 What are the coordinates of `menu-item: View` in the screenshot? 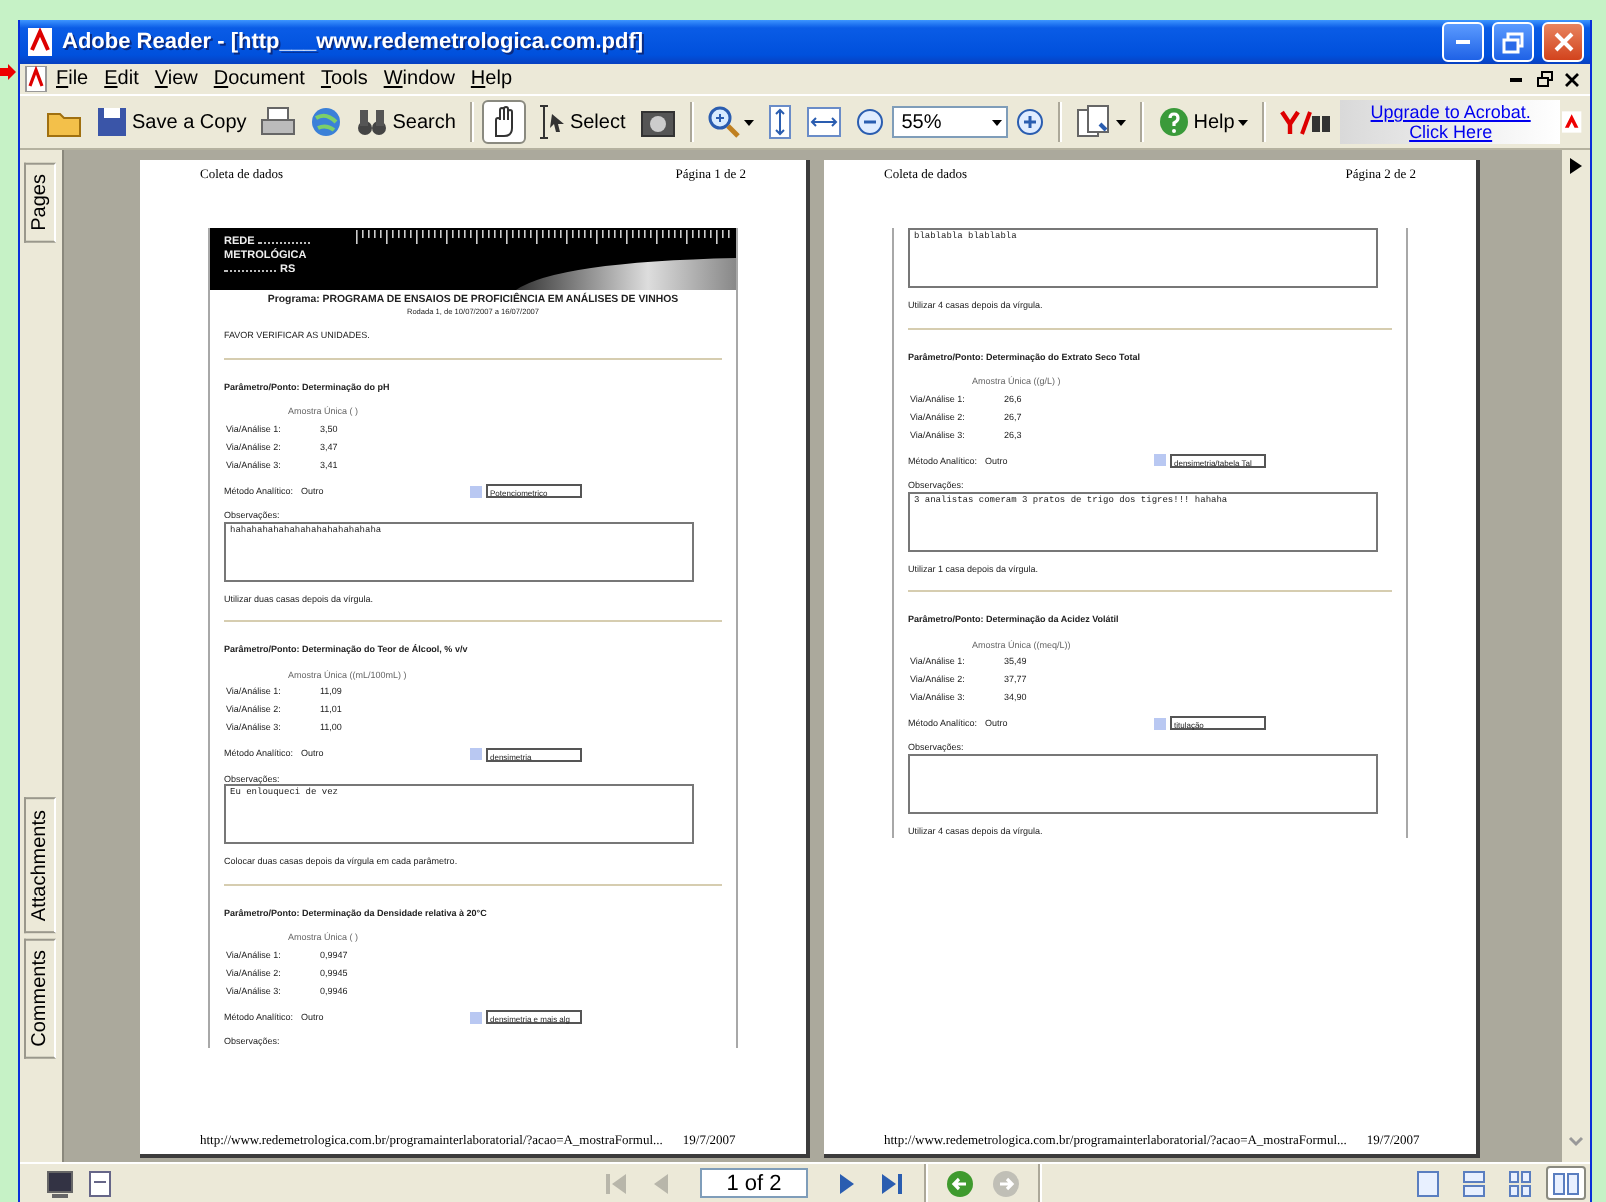 It's located at (176, 79).